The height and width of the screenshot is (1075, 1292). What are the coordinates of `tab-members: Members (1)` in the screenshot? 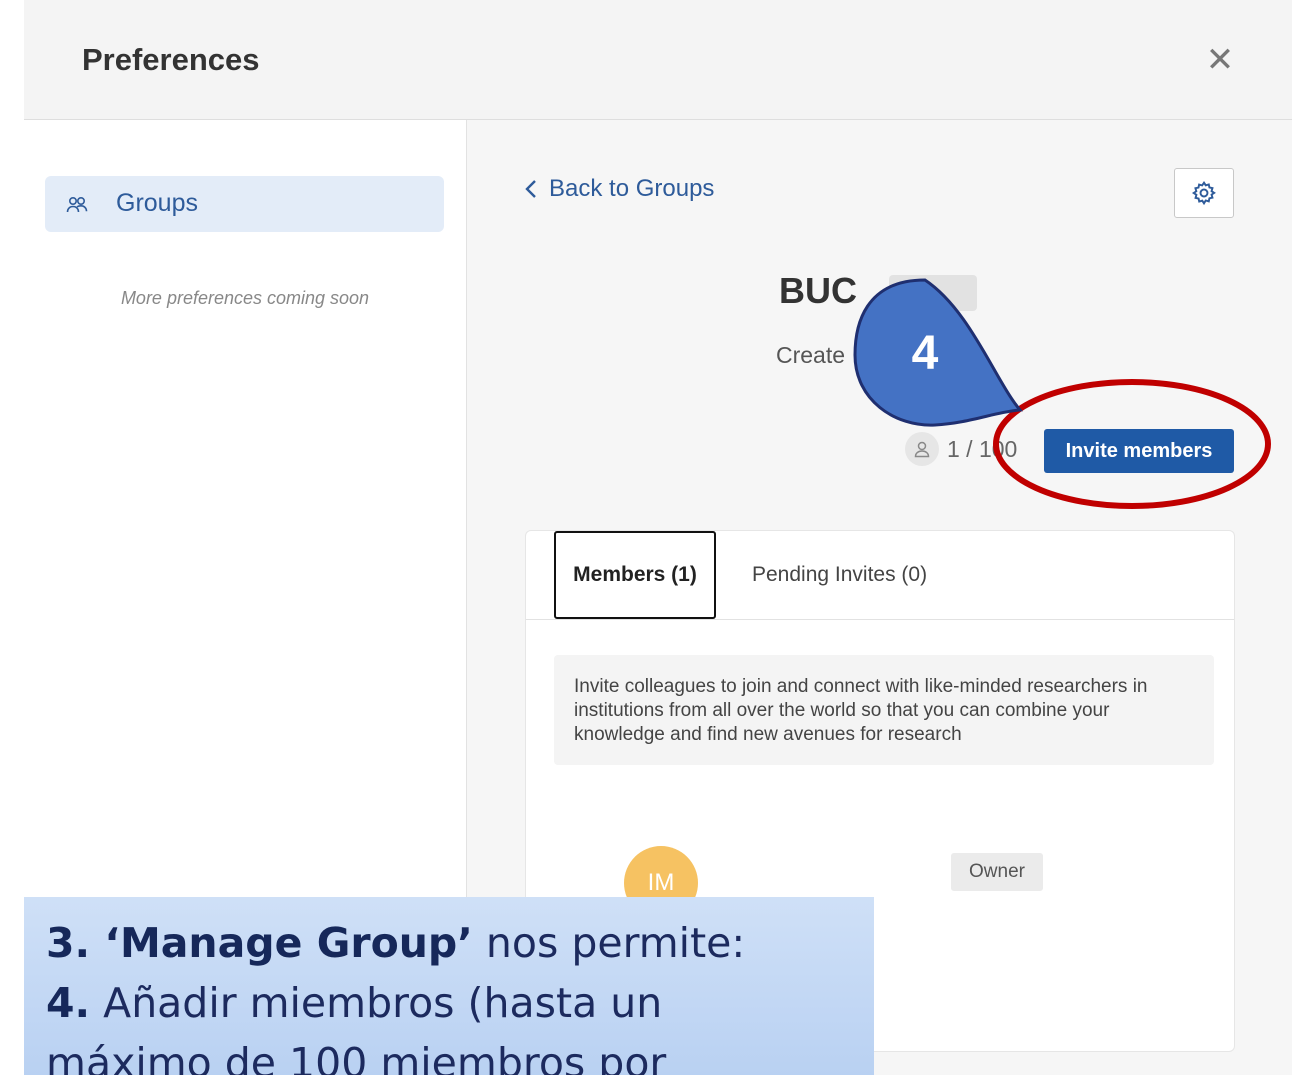 It's located at (635, 575).